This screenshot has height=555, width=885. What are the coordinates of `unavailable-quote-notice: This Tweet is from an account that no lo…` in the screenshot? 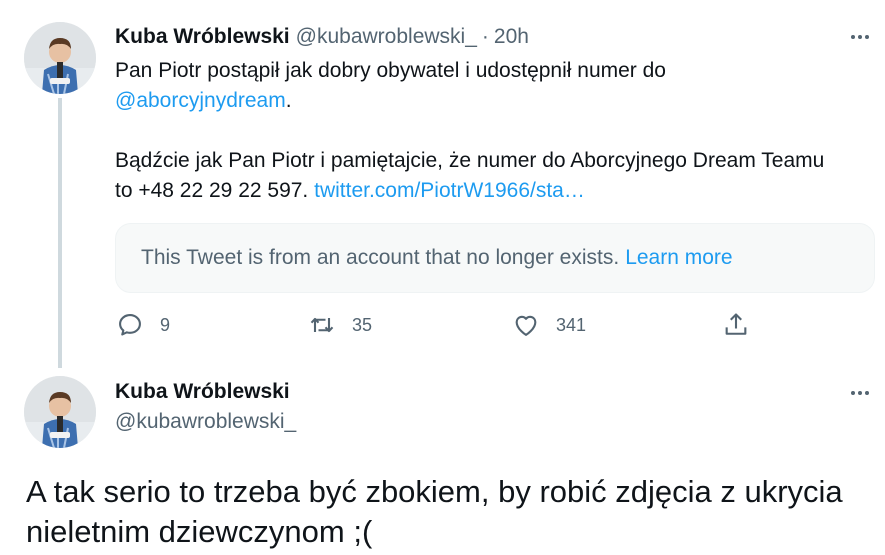 It's located at (495, 258).